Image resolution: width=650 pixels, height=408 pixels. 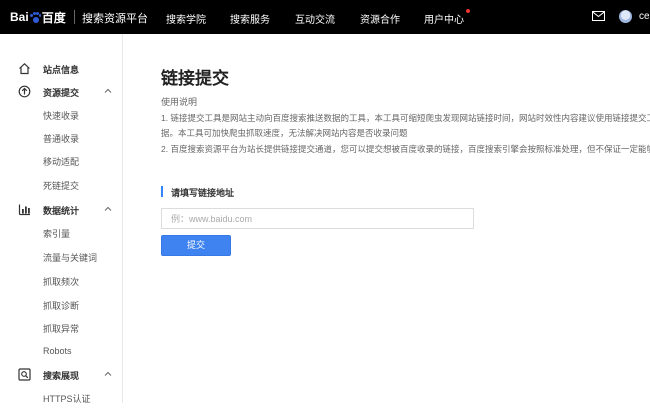 I want to click on sidebar-group-search-display: 搜索展现, so click(x=61, y=375).